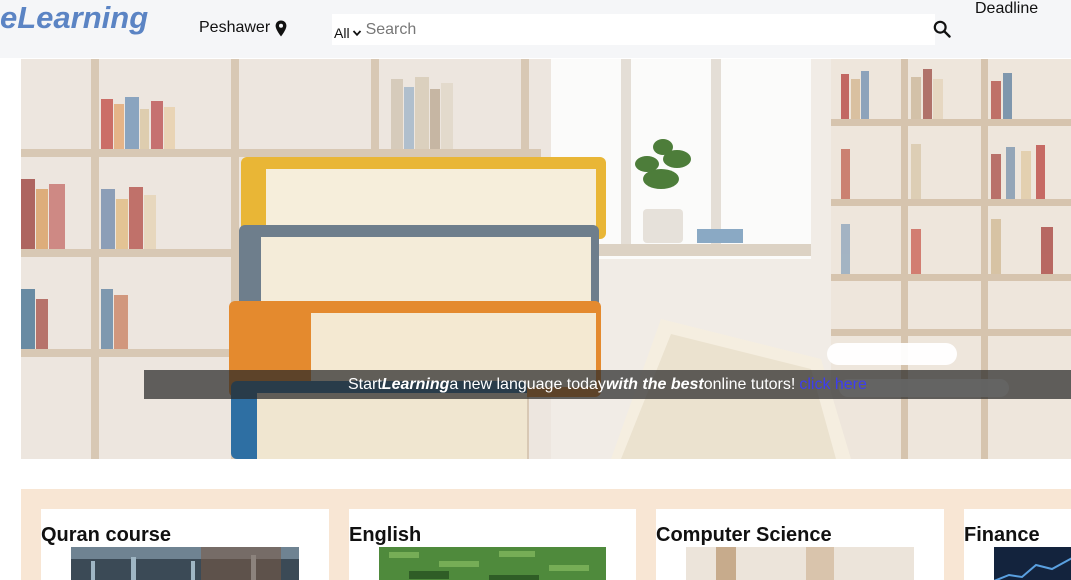  I want to click on search-category-value: All, so click(342, 33).